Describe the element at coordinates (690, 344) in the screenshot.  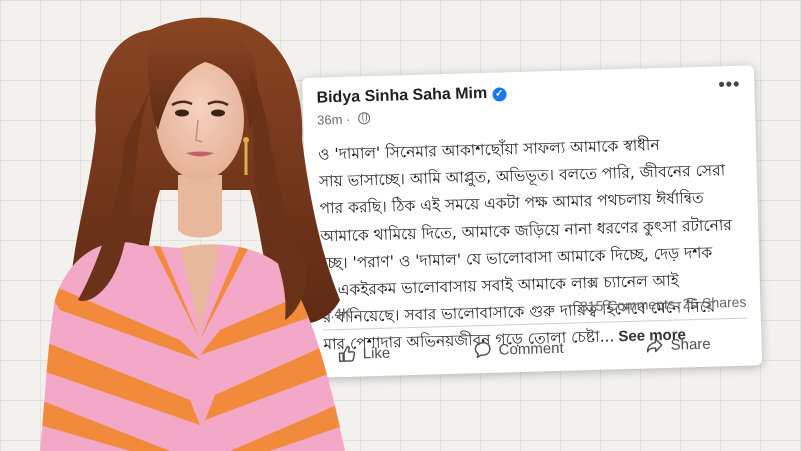
I see `share-label: Share` at that location.